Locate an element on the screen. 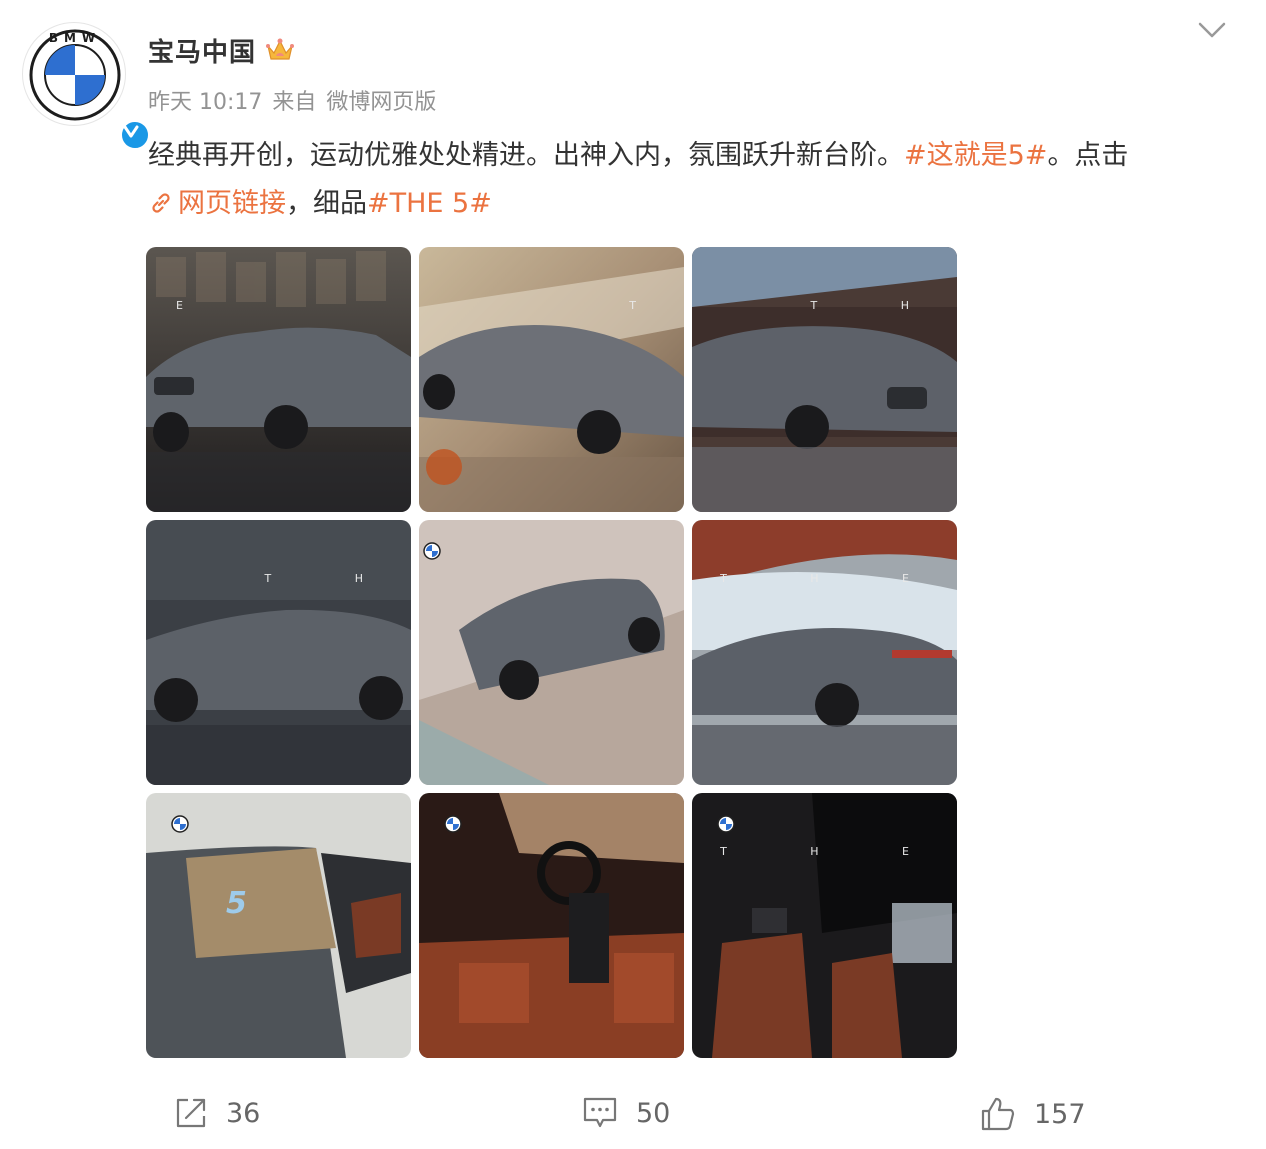  post-source: 微博网页版 is located at coordinates (381, 102).